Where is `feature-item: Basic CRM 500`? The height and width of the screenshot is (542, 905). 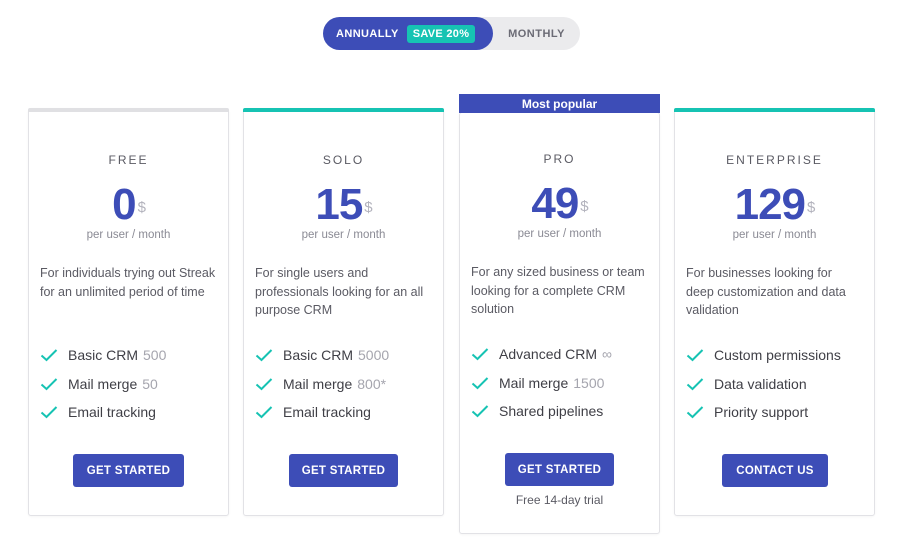 feature-item: Basic CRM 500 is located at coordinates (130, 355).